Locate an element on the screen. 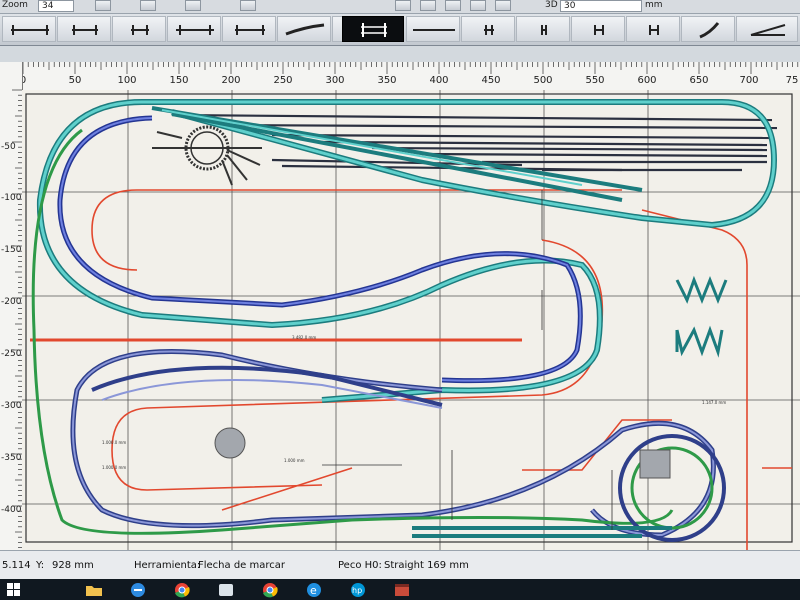 The image size is (800, 600). ruler-label: 500 is located at coordinates (543, 80).